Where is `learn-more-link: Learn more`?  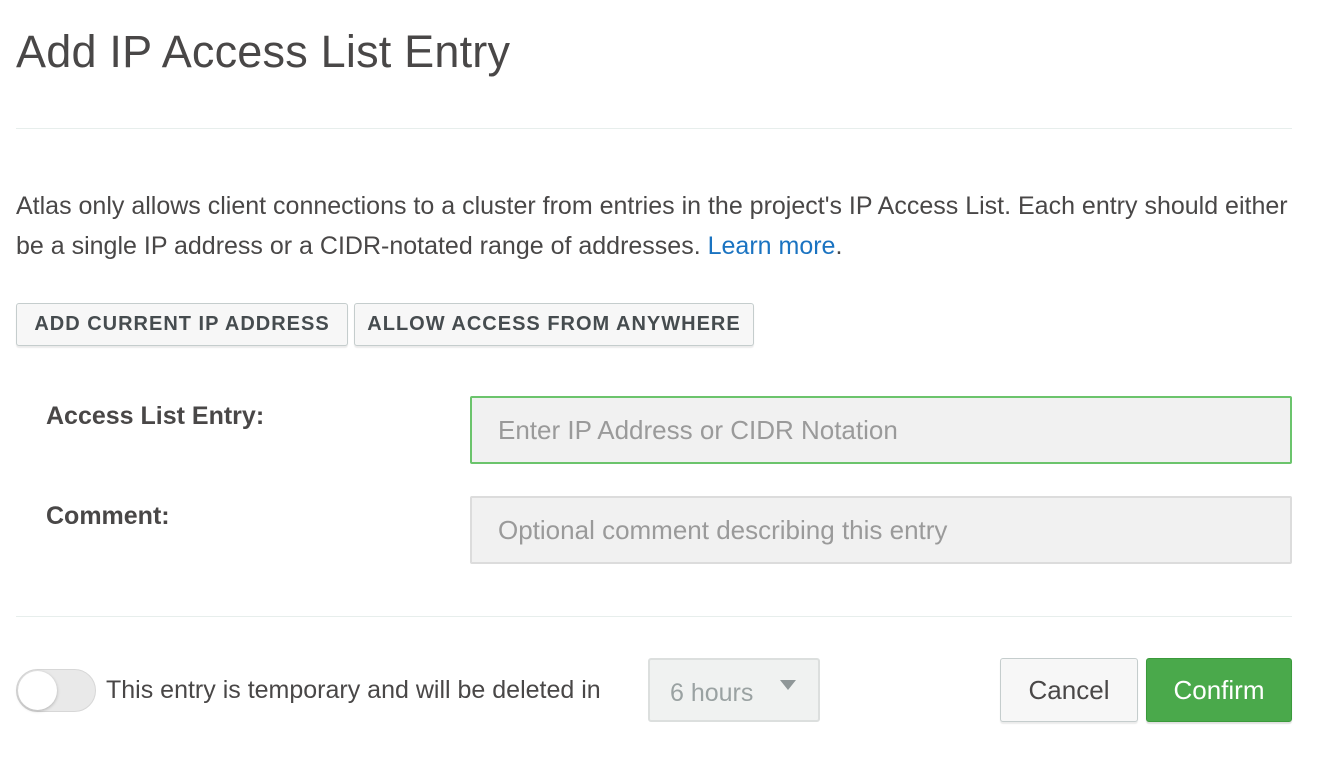
learn-more-link: Learn more is located at coordinates (772, 246).